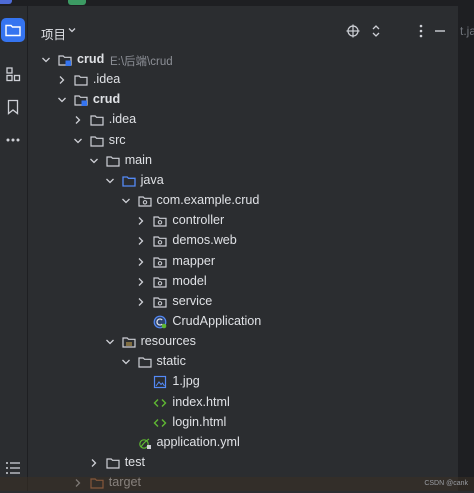 The height and width of the screenshot is (493, 474). What do you see at coordinates (243, 382) in the screenshot?
I see `tree-row: 1.jpg` at bounding box center [243, 382].